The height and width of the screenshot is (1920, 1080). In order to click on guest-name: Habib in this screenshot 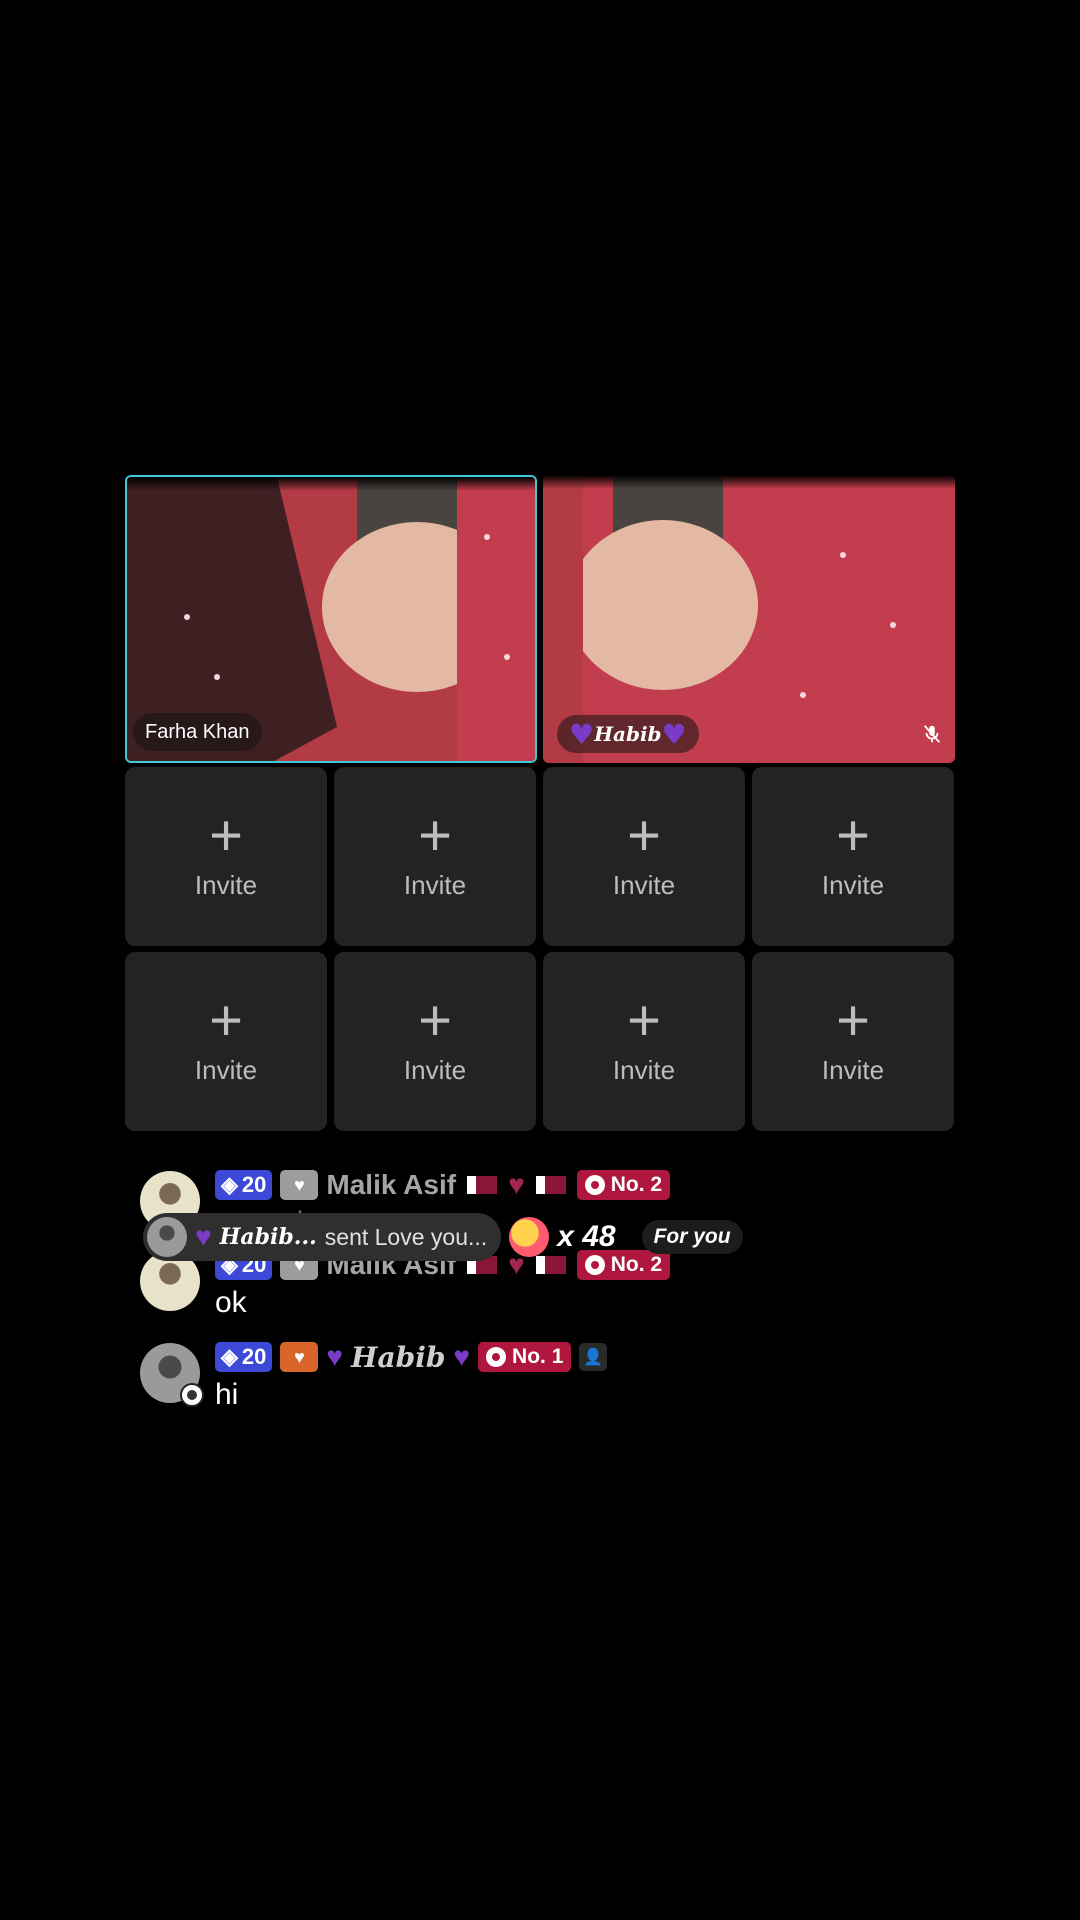, I will do `click(628, 734)`.